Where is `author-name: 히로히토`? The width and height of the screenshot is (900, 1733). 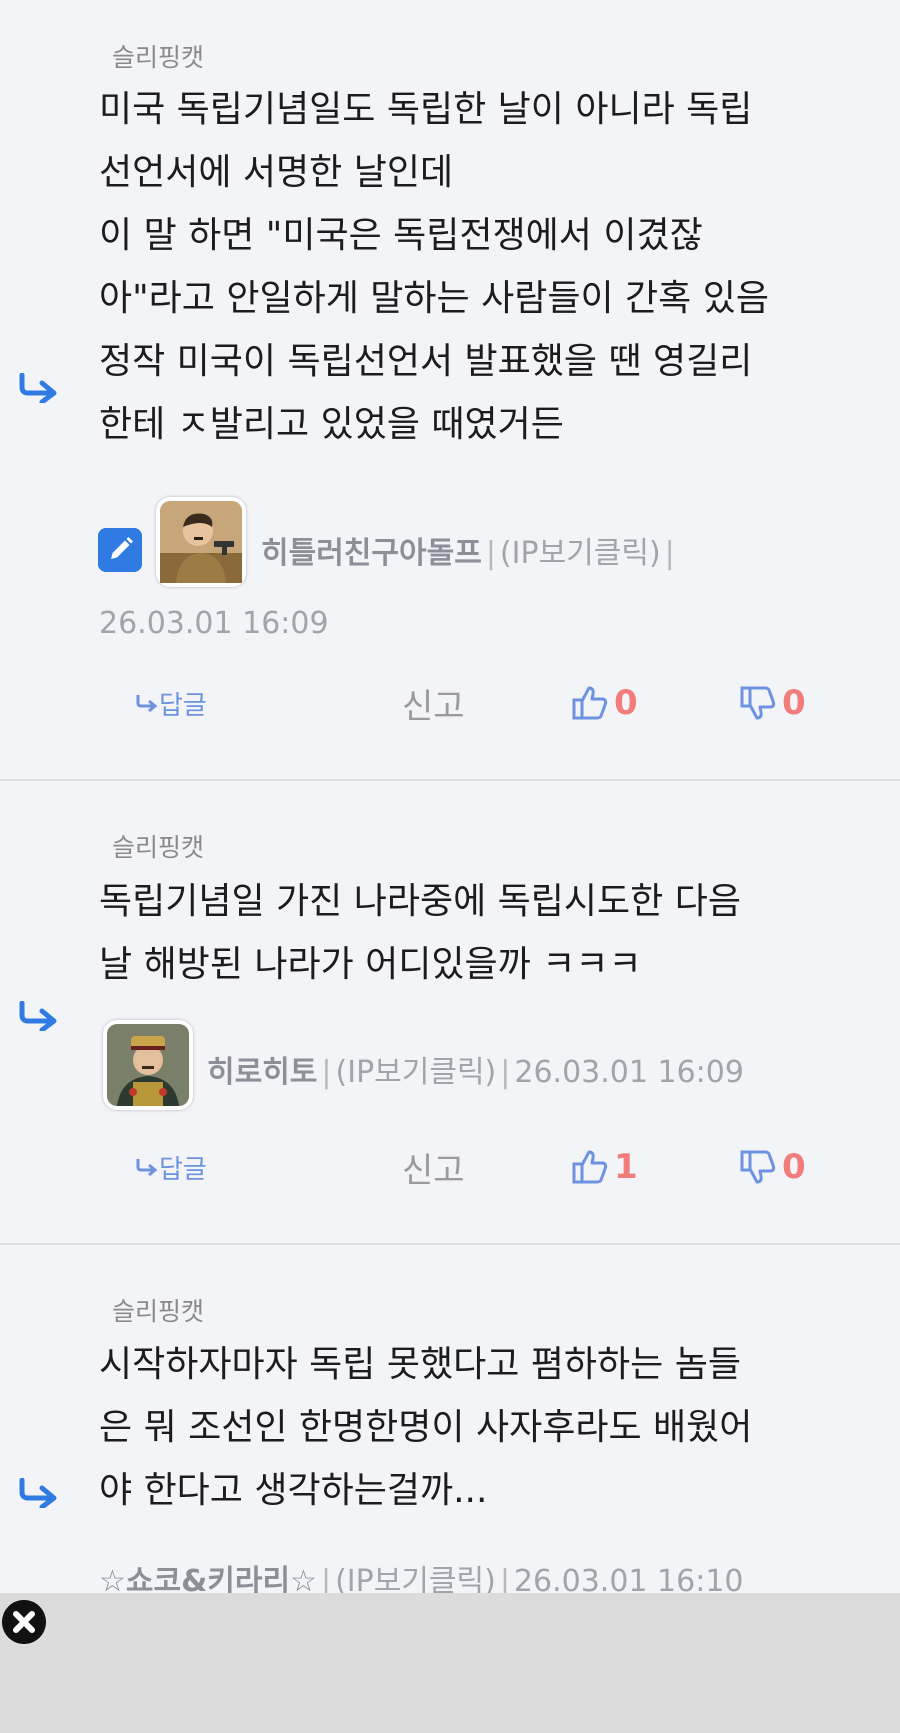
author-name: 히로히토 is located at coordinates (262, 1072).